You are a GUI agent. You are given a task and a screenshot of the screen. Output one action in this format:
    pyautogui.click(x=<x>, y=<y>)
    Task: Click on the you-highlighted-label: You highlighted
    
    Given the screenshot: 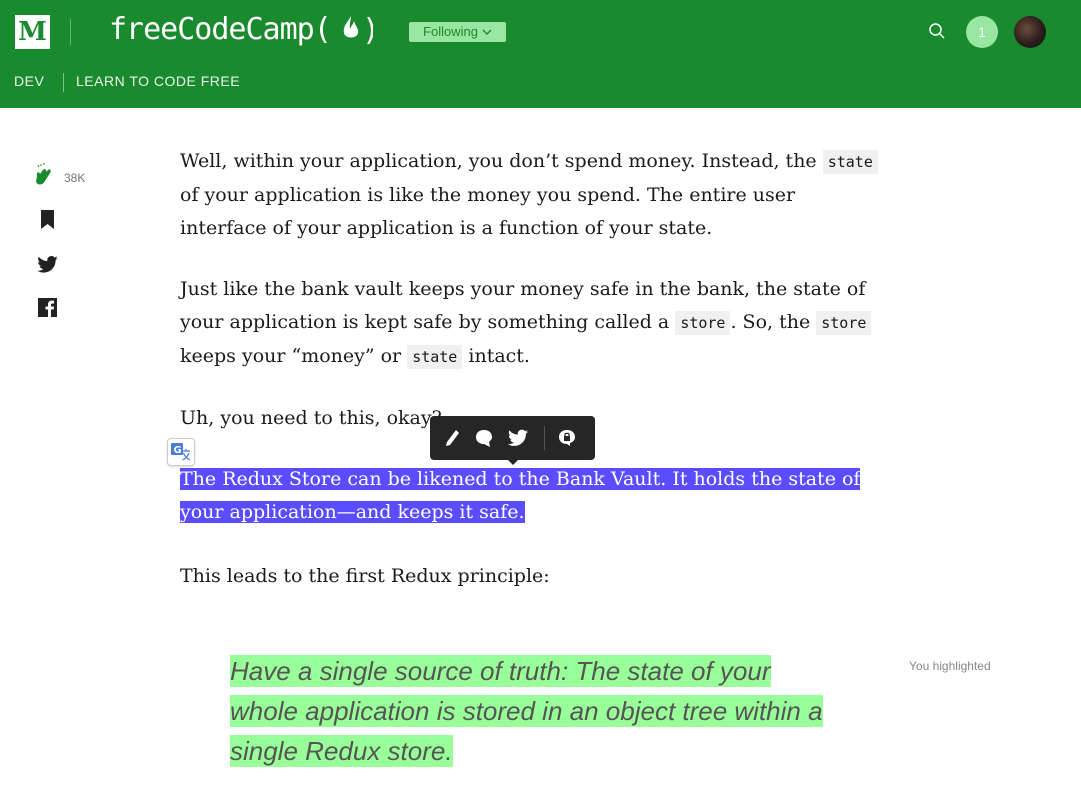 What is the action you would take?
    pyautogui.click(x=950, y=666)
    